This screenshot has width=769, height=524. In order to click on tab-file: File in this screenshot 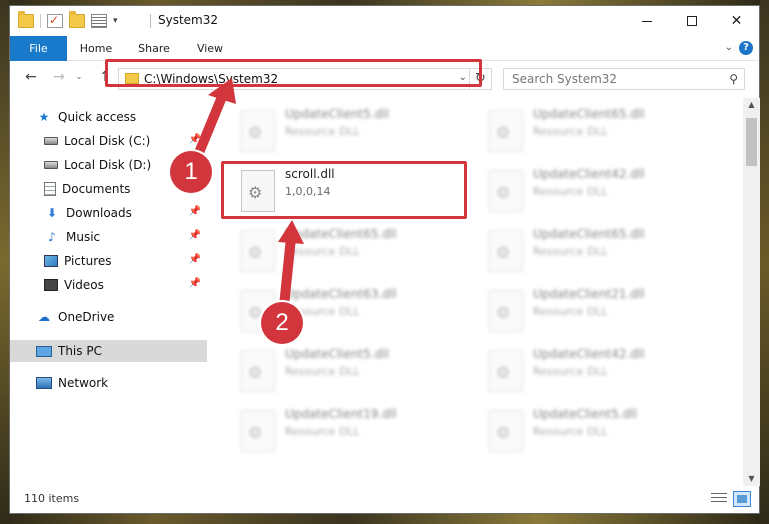, I will do `click(38, 48)`.